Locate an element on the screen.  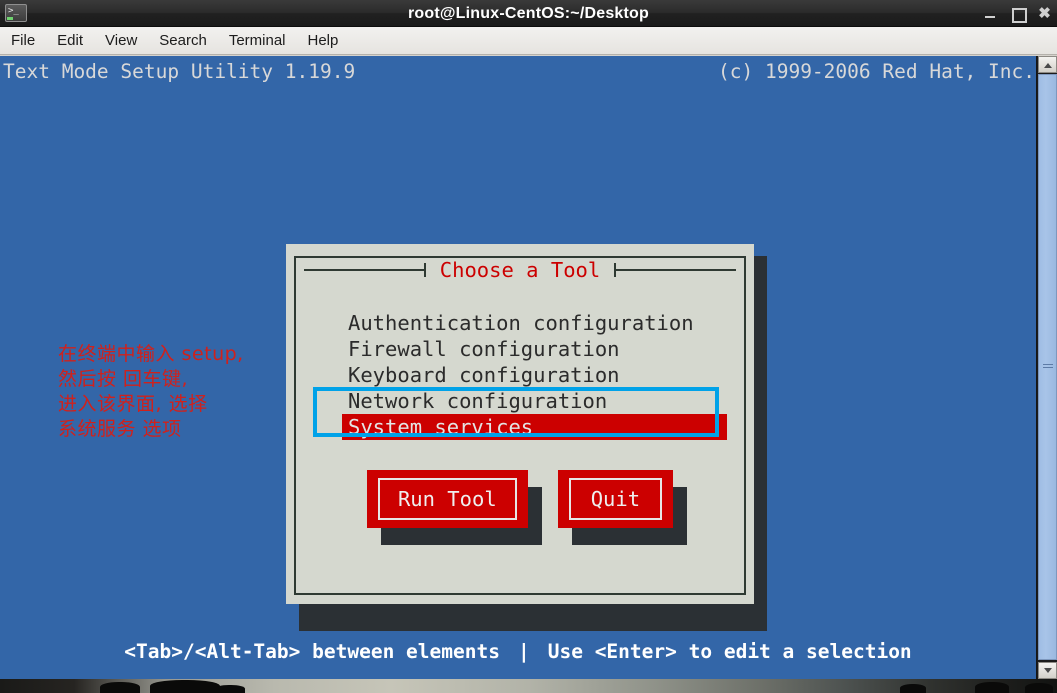
scroll-up-arrow-icon is located at coordinates (1047, 64).